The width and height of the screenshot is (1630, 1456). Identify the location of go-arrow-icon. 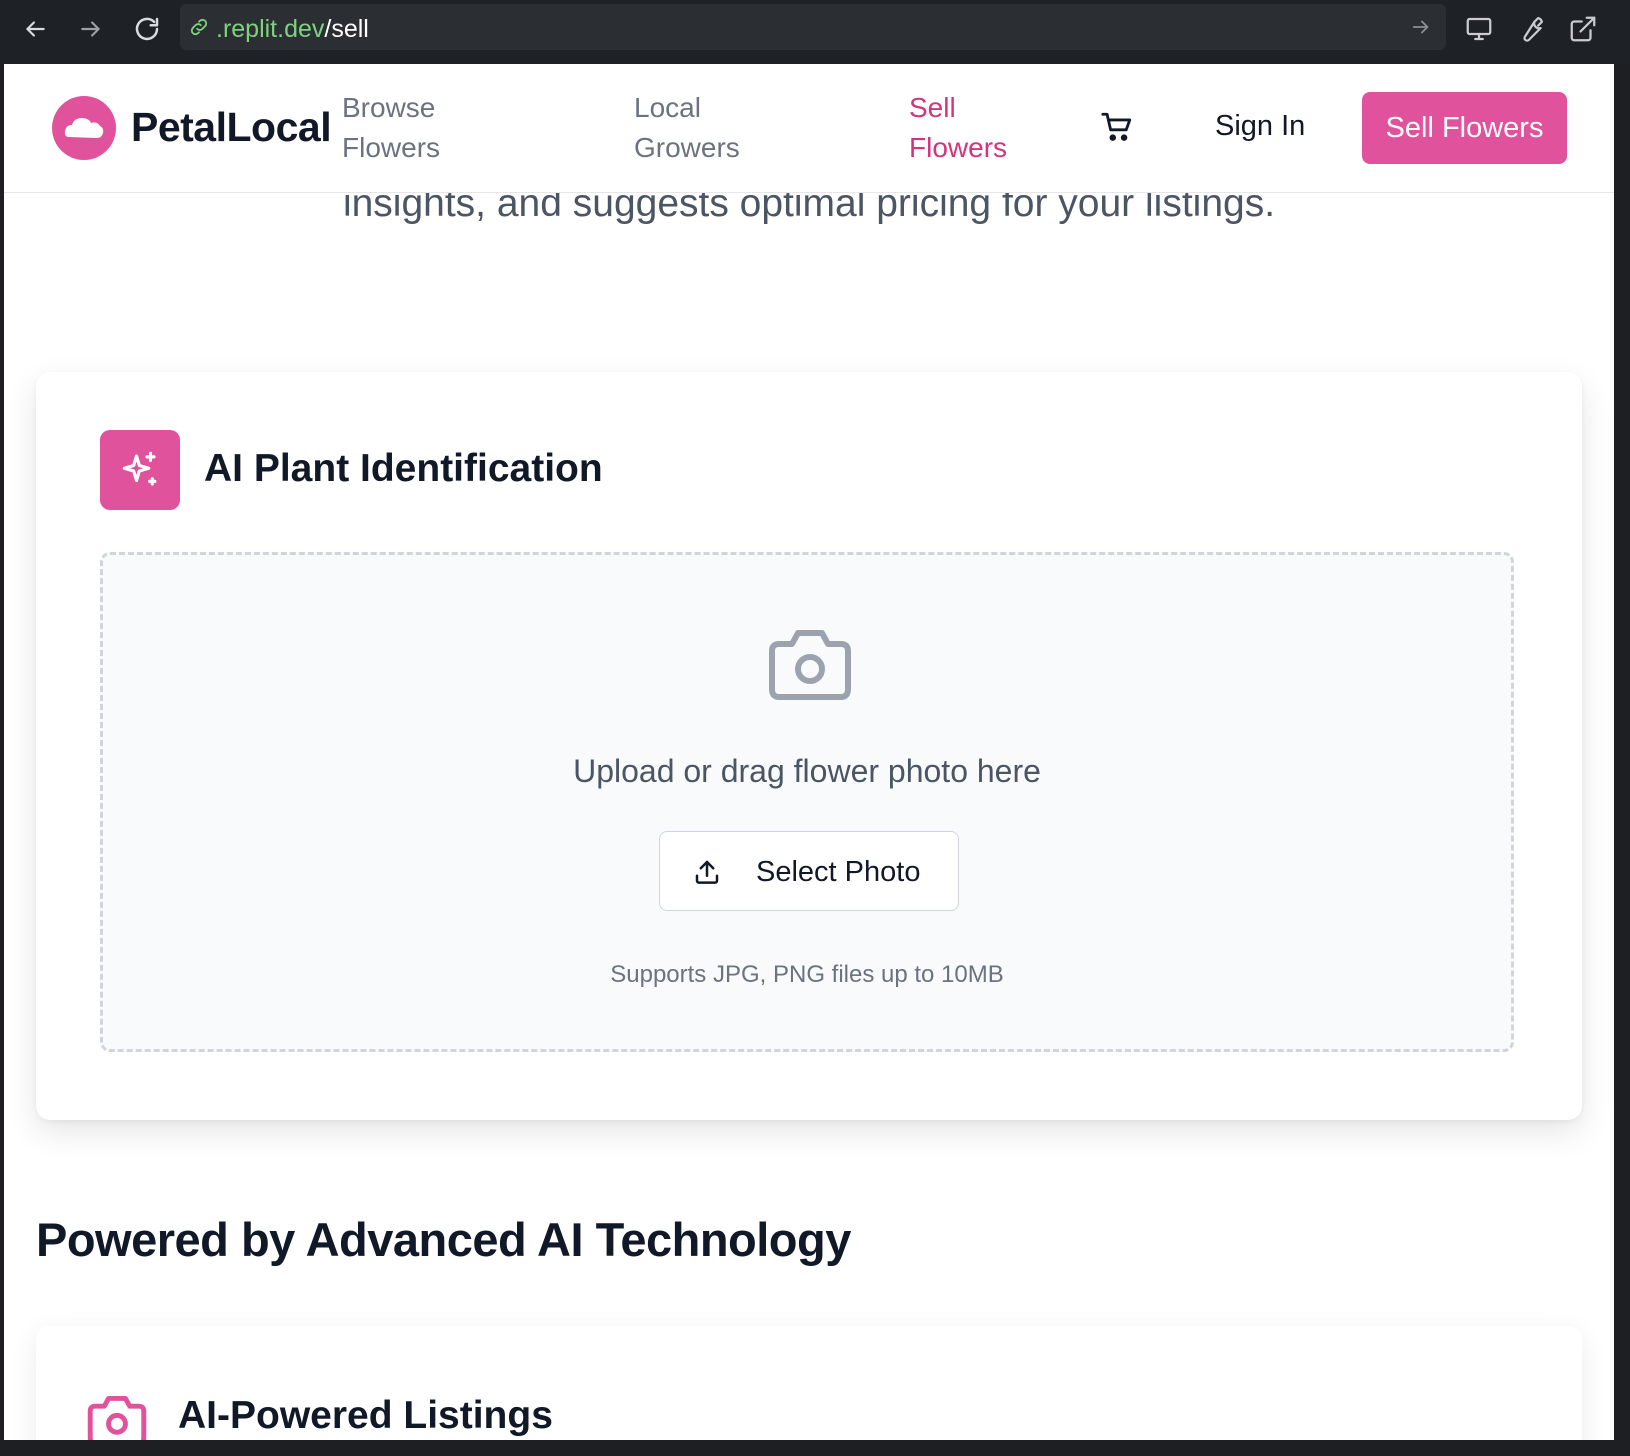
(1421, 29).